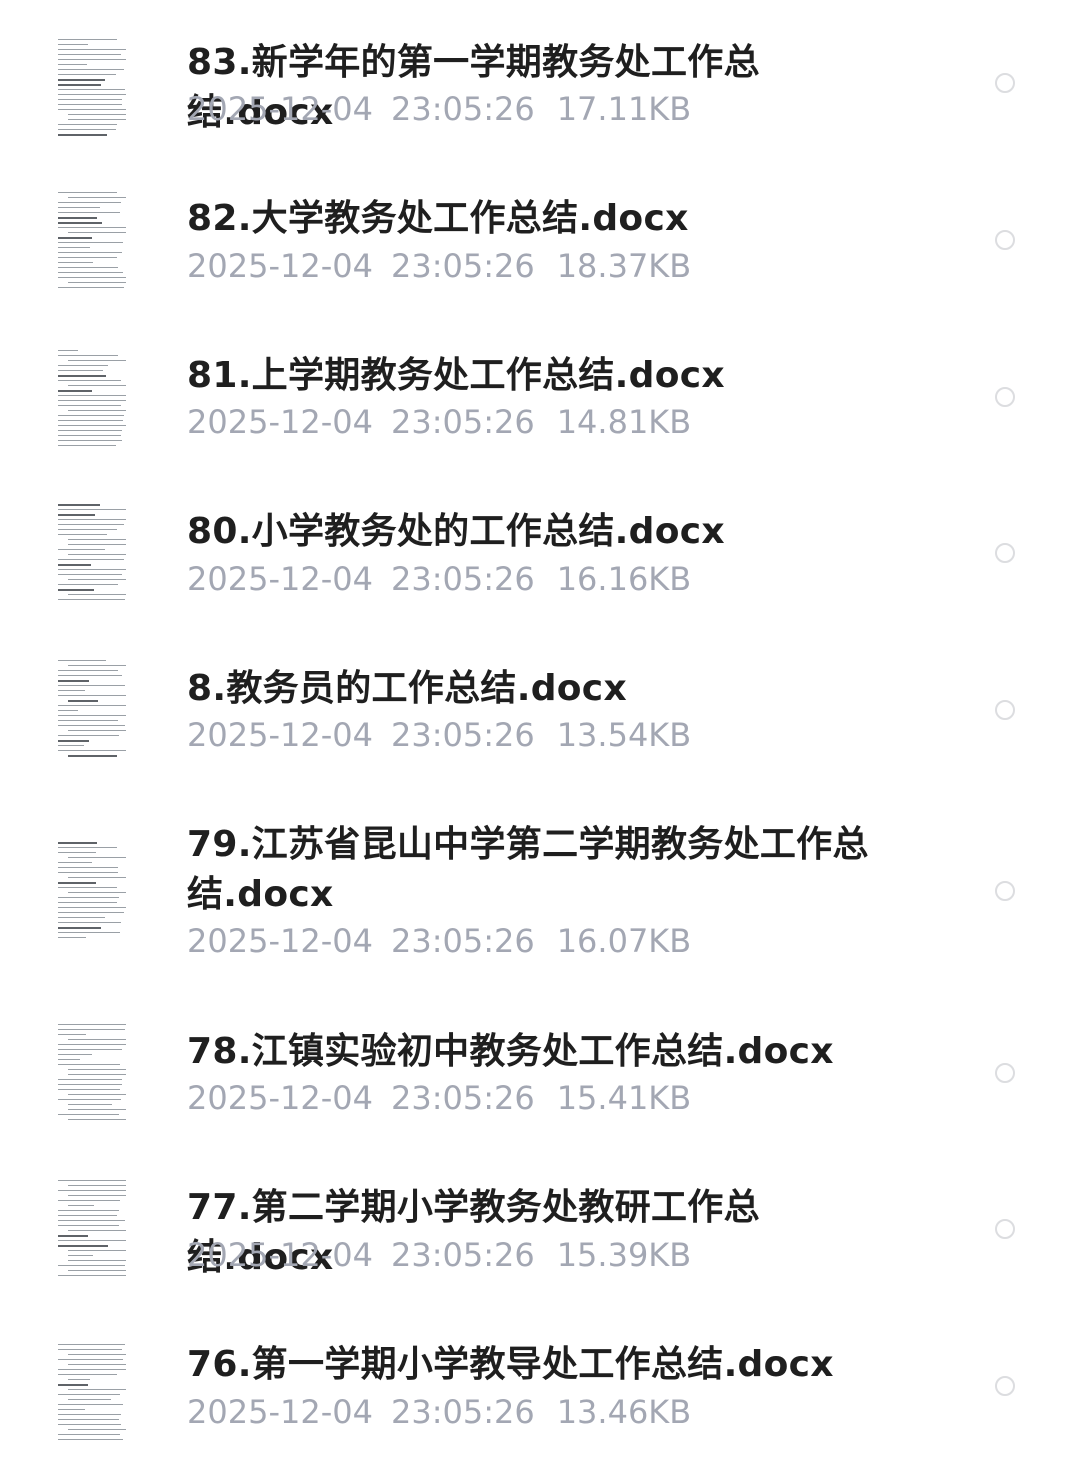  What do you see at coordinates (510, 1051) in the screenshot?
I see `file-name: 78.江镇实验初中教务处工作总结.docx` at bounding box center [510, 1051].